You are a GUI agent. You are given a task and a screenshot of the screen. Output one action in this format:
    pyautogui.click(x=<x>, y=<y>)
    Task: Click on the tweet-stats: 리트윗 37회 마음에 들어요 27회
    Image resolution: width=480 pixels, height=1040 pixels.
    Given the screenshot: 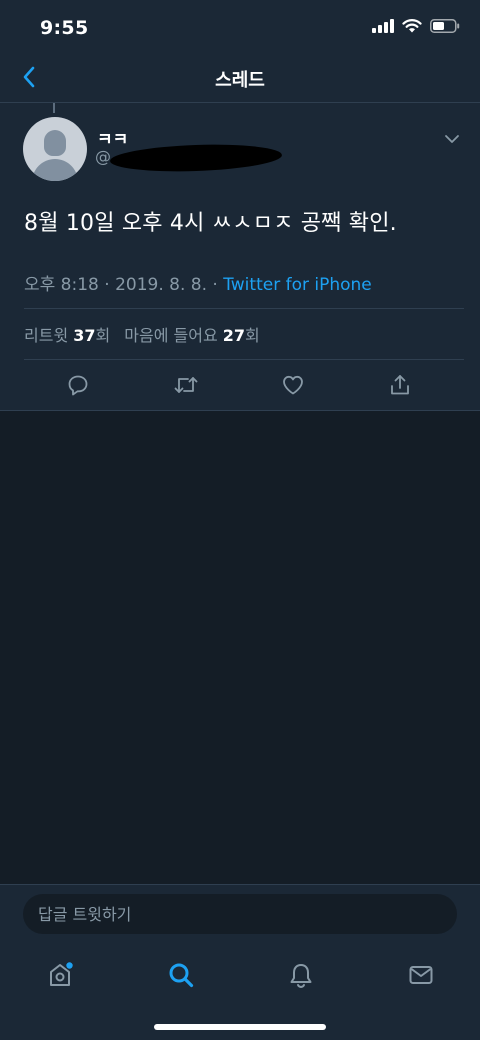 What is the action you would take?
    pyautogui.click(x=244, y=334)
    